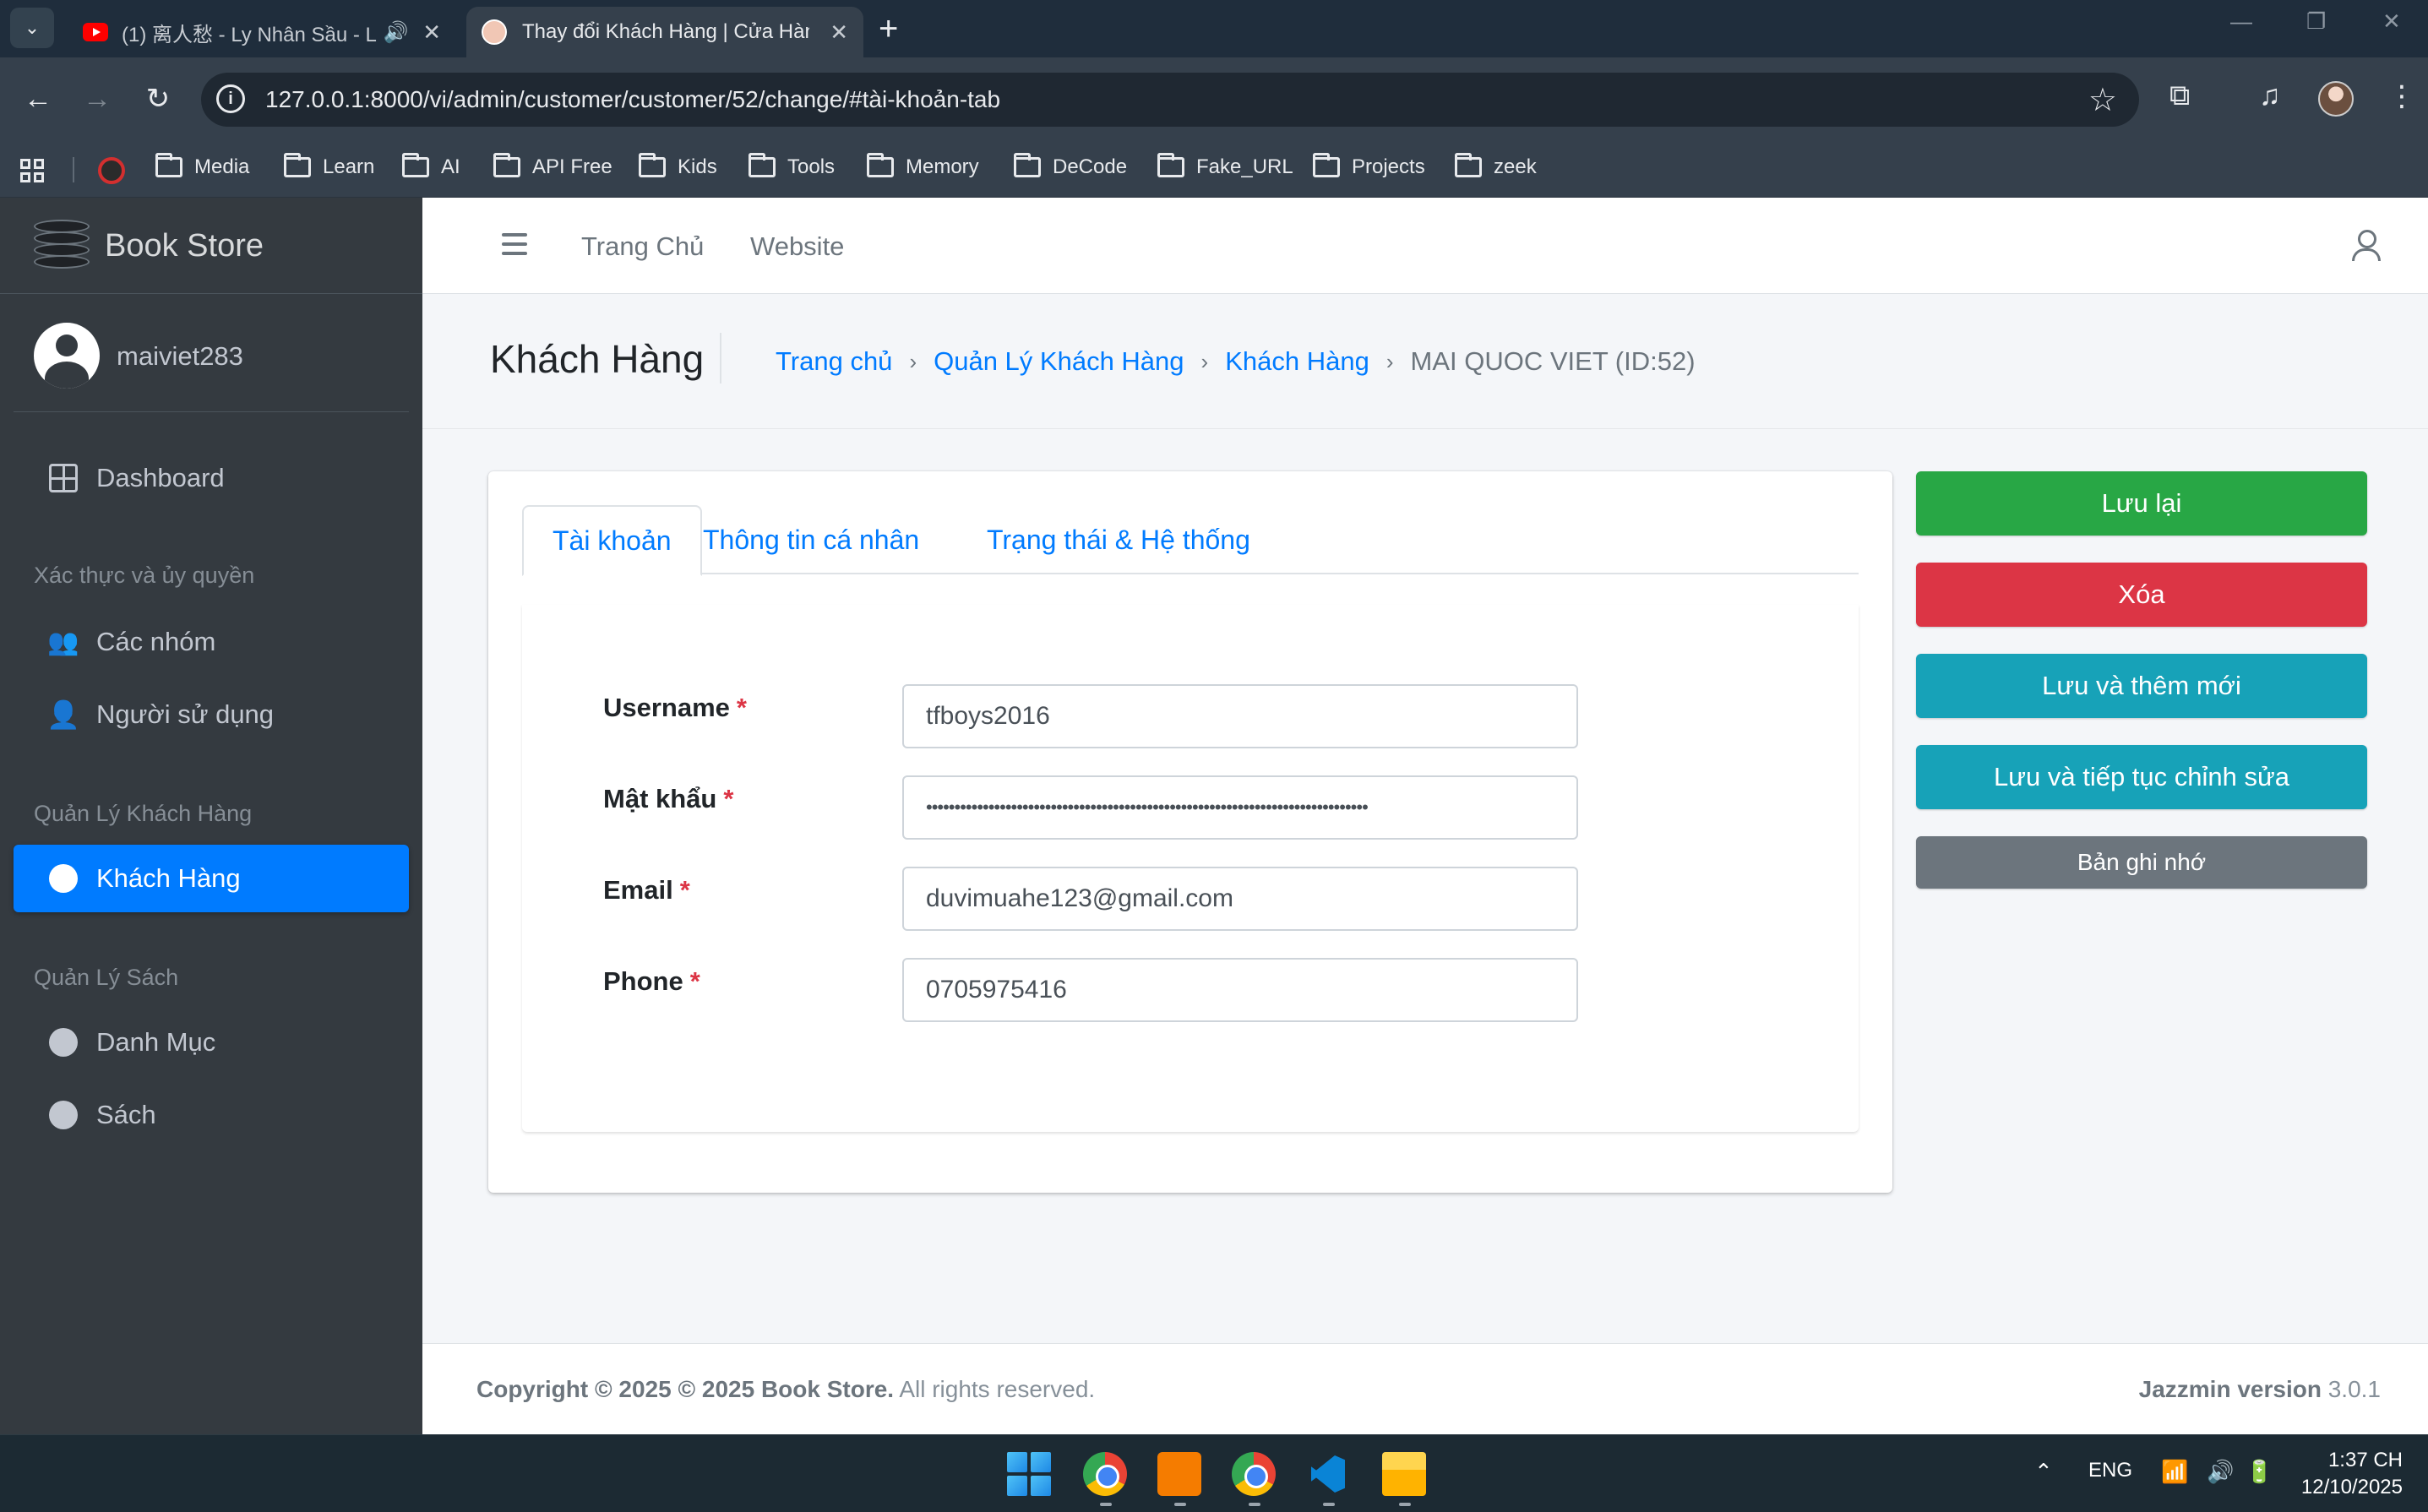 The width and height of the screenshot is (2428, 1512). I want to click on save-button: Lưu lại, so click(2141, 504).